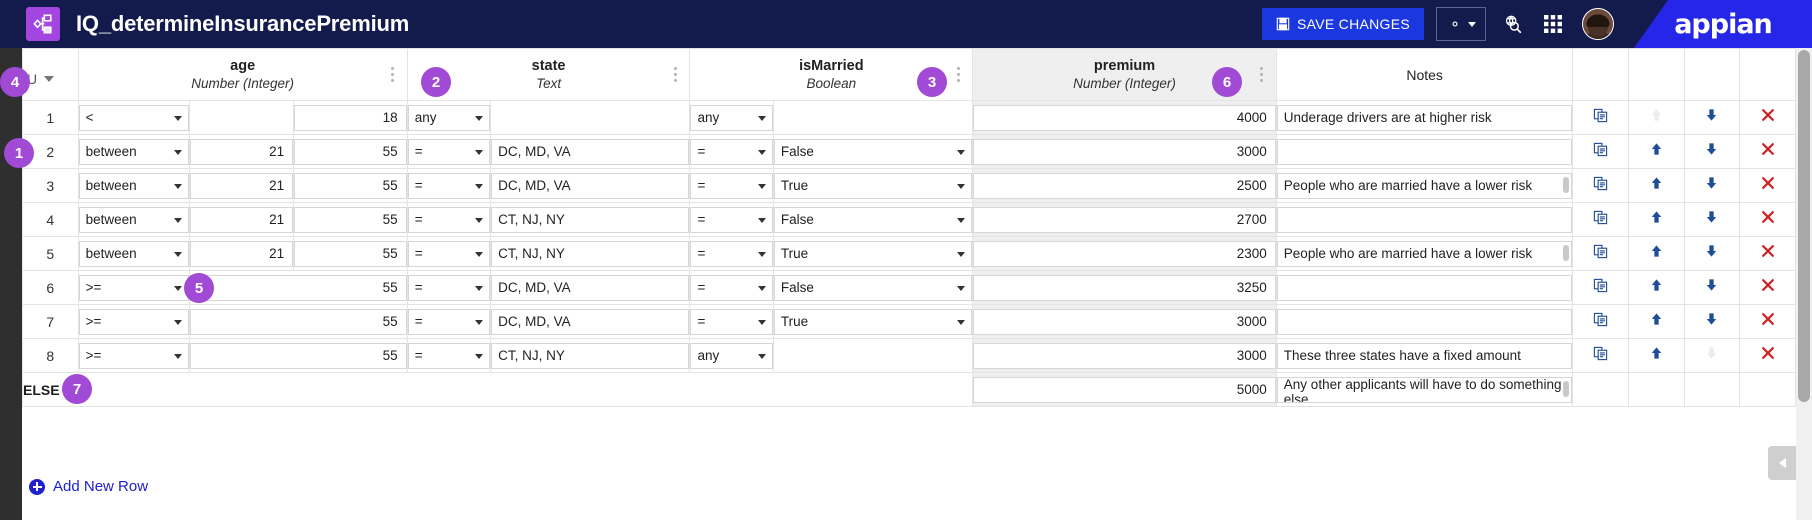 The width and height of the screenshot is (1812, 520). What do you see at coordinates (731, 355) in the screenshot?
I see `ismarried-operator-select: any` at bounding box center [731, 355].